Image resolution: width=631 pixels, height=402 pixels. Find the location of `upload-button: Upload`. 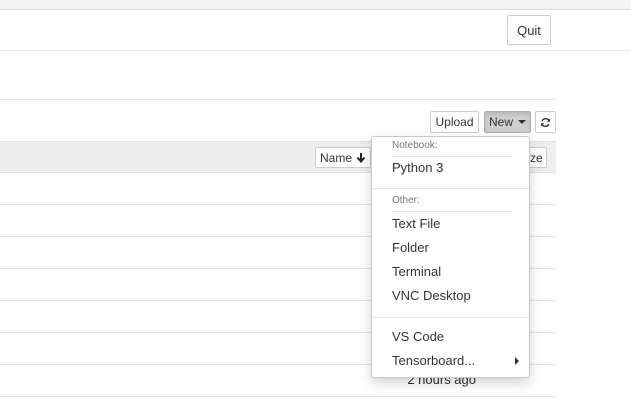

upload-button: Upload is located at coordinates (454, 122).